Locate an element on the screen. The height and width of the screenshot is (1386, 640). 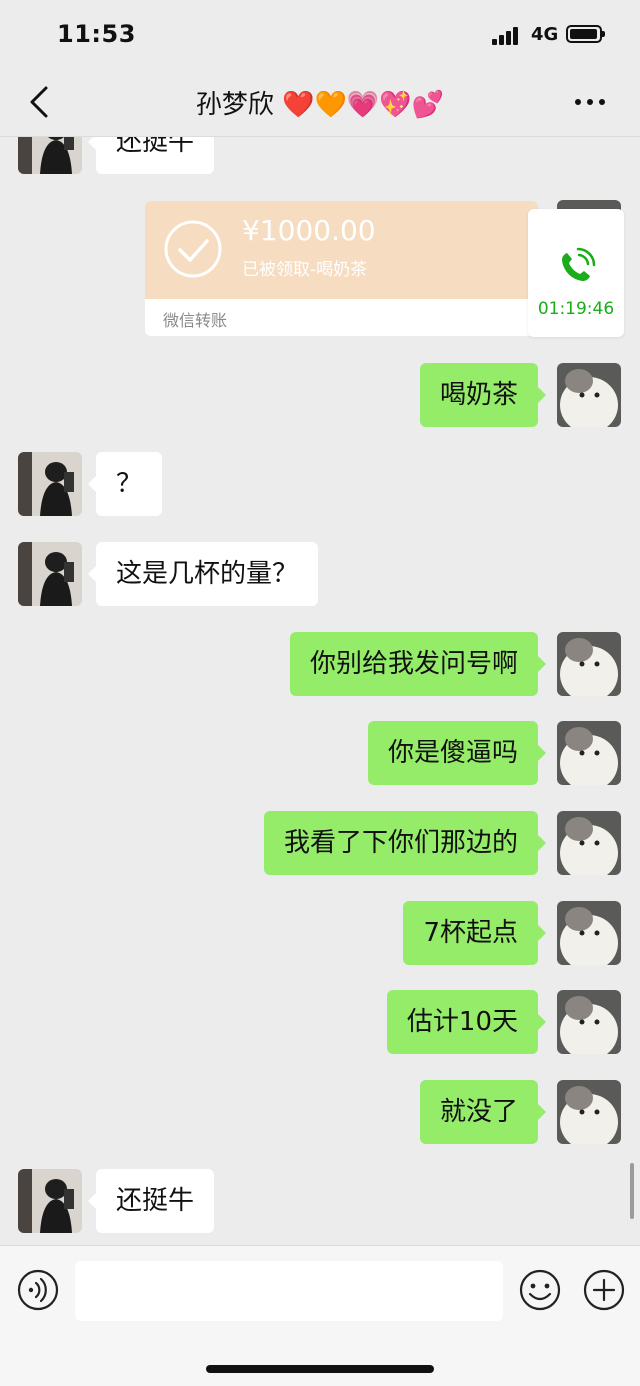
message-bubble-outgoing: 你别给我发问号啊 is located at coordinates (418, 664).